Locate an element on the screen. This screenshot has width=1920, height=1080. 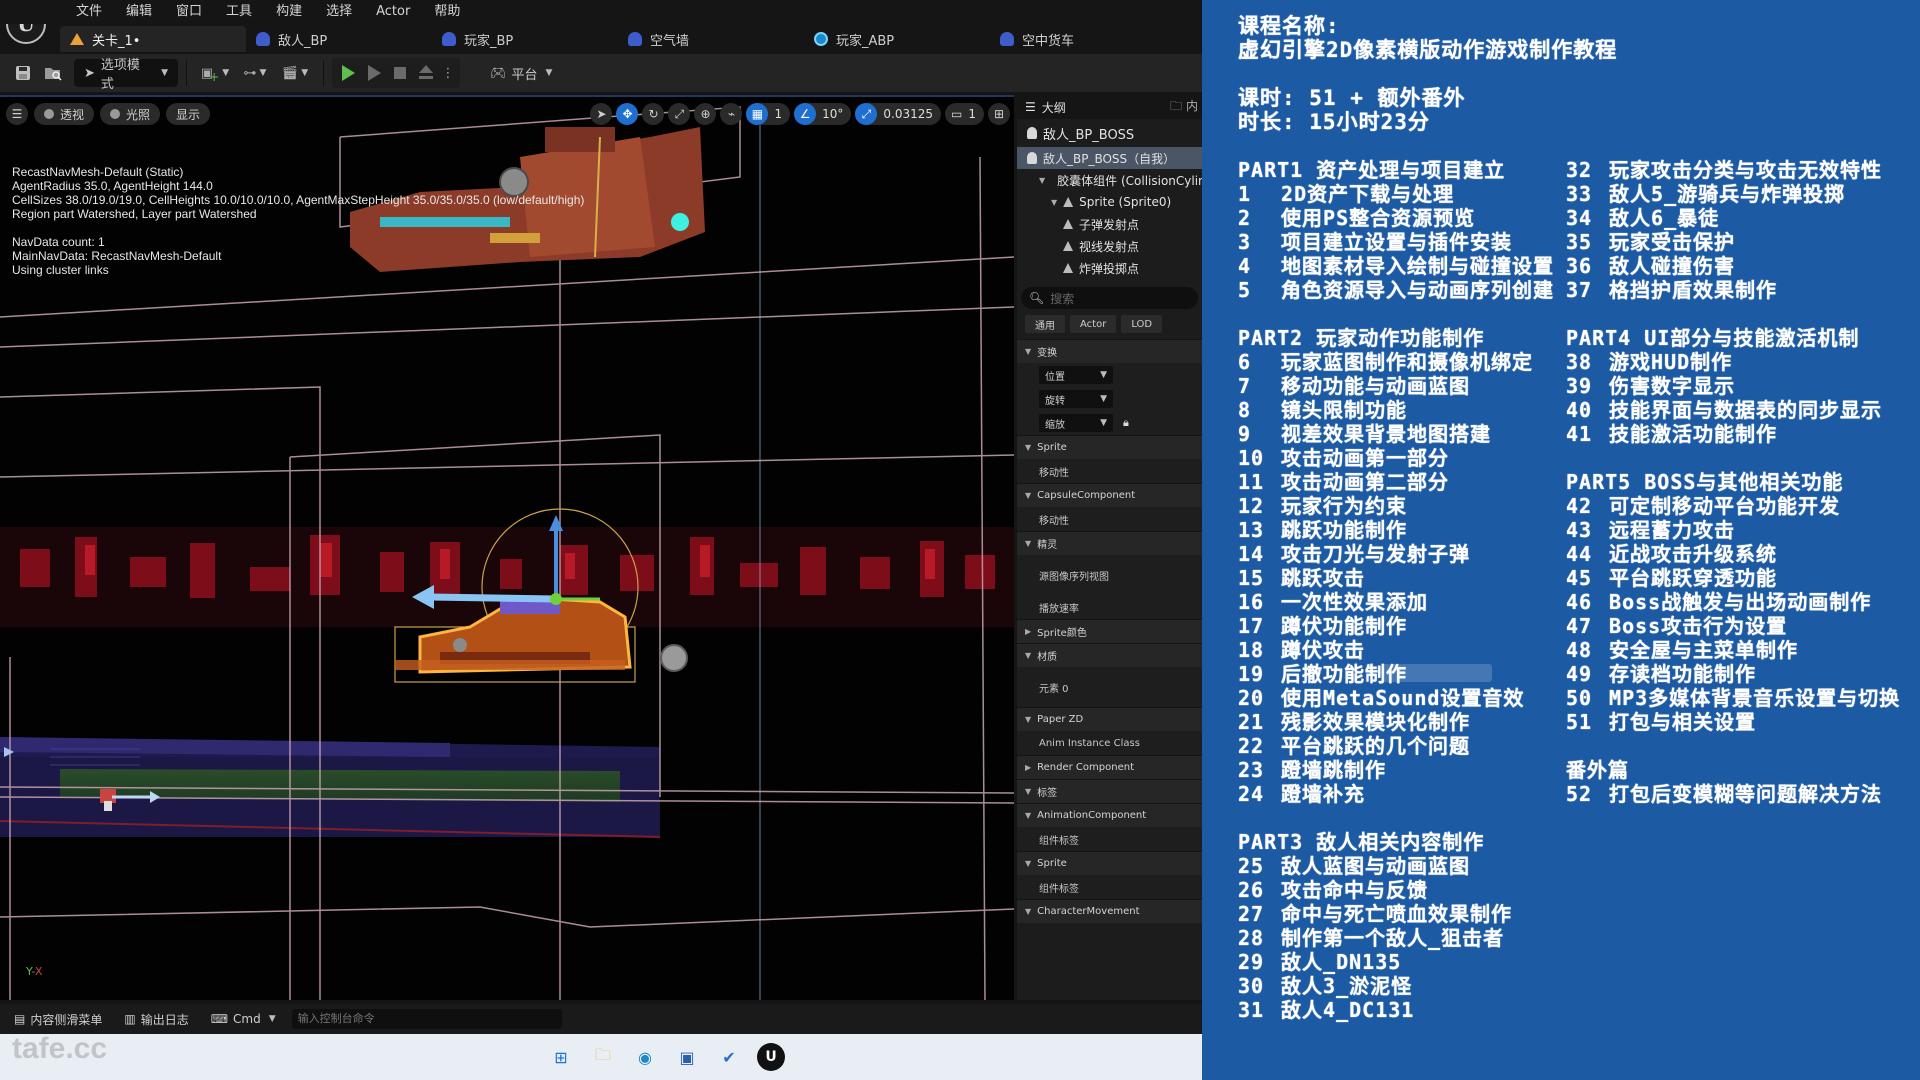
cmd-dropdown: ⌨ Cmd ▼ is located at coordinates (243, 1019).